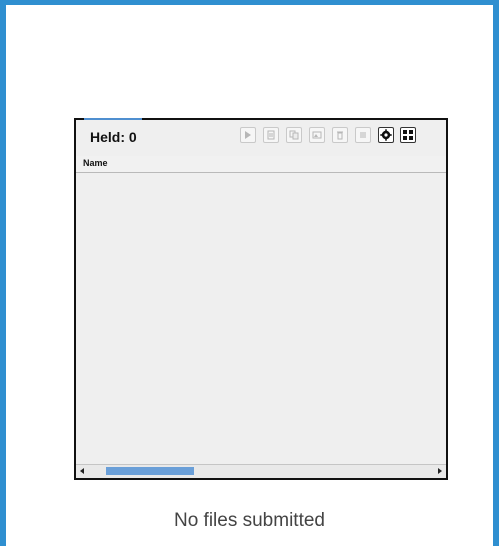 The height and width of the screenshot is (546, 499). What do you see at coordinates (249, 520) in the screenshot?
I see `status-message: No files submitted` at bounding box center [249, 520].